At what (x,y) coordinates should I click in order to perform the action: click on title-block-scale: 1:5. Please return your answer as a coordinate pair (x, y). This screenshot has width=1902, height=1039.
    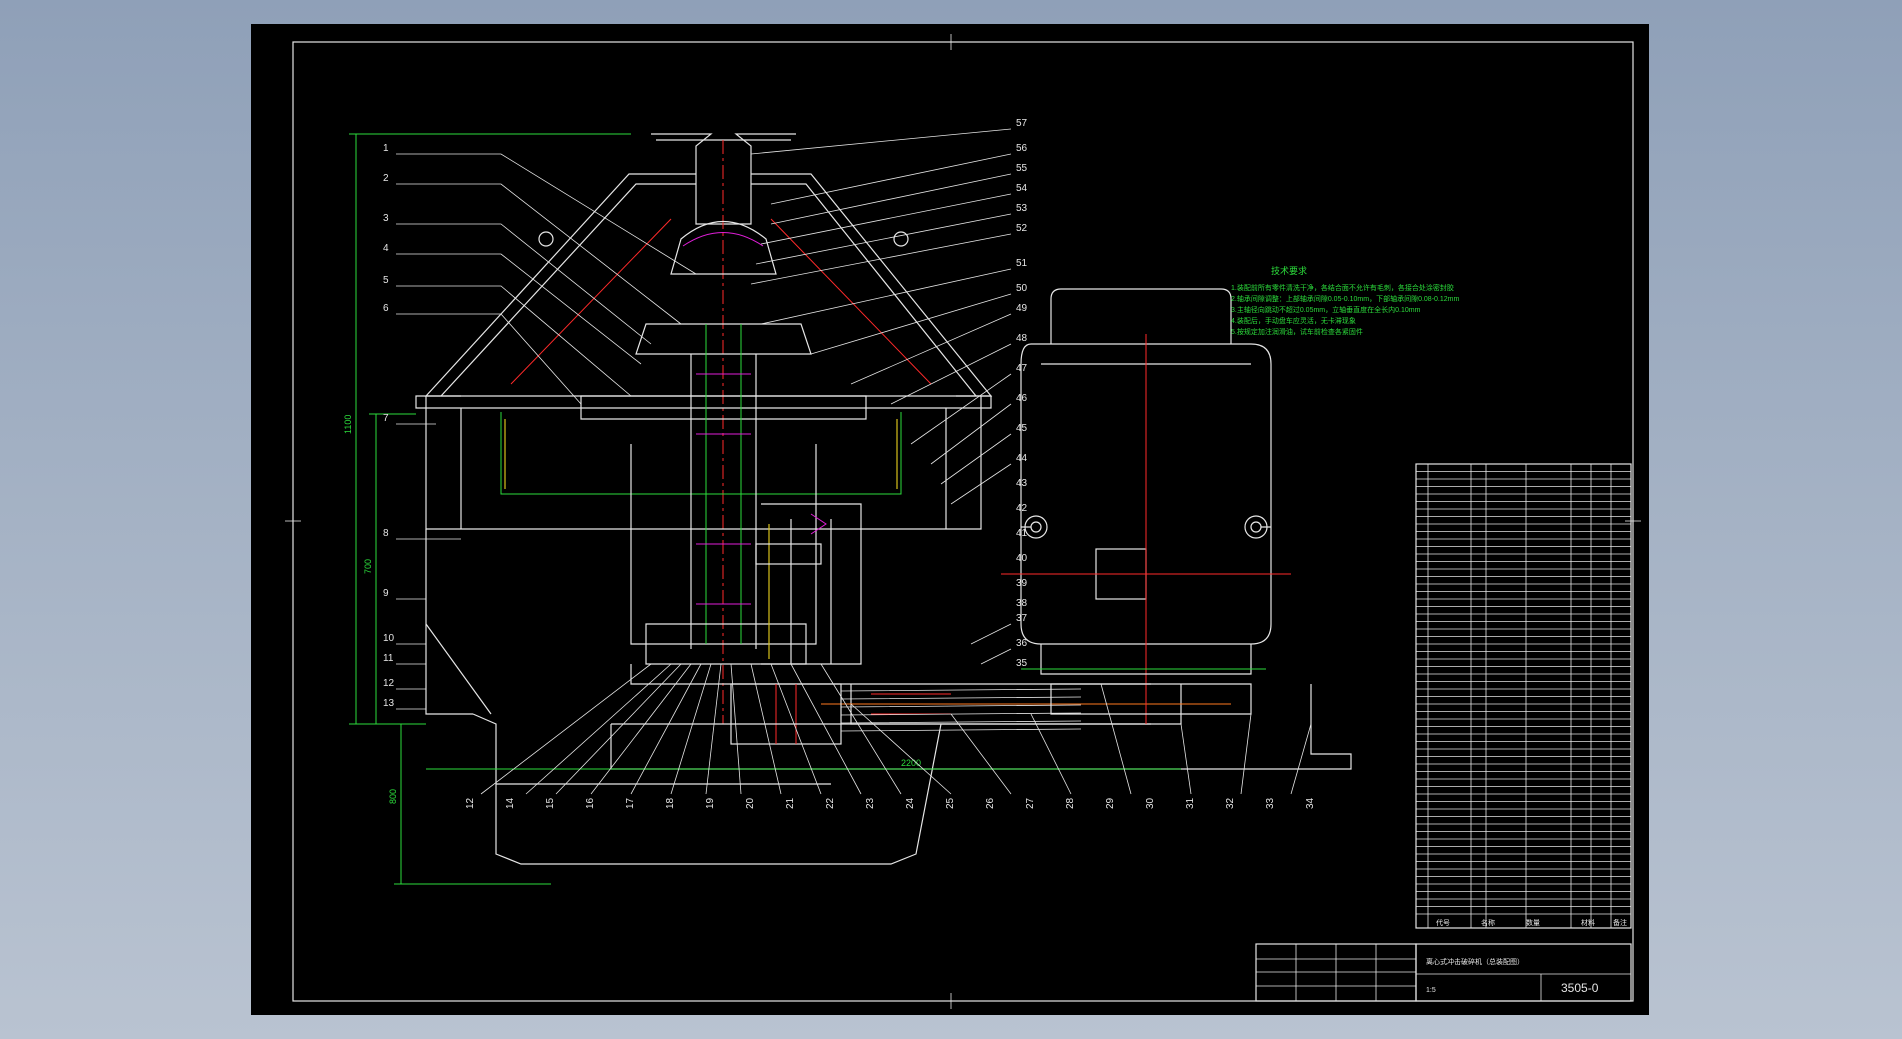
    Looking at the image, I should click on (1431, 990).